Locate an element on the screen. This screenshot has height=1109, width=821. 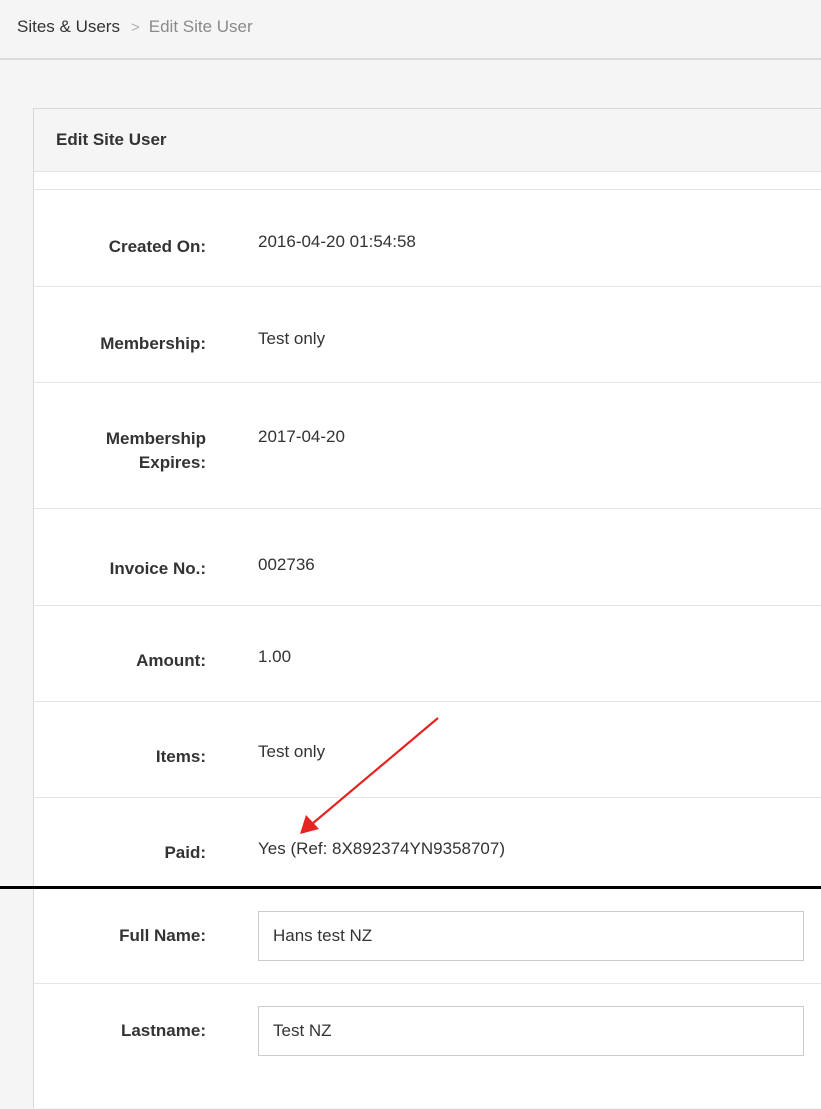
full-name-label: Full Name: is located at coordinates (162, 935).